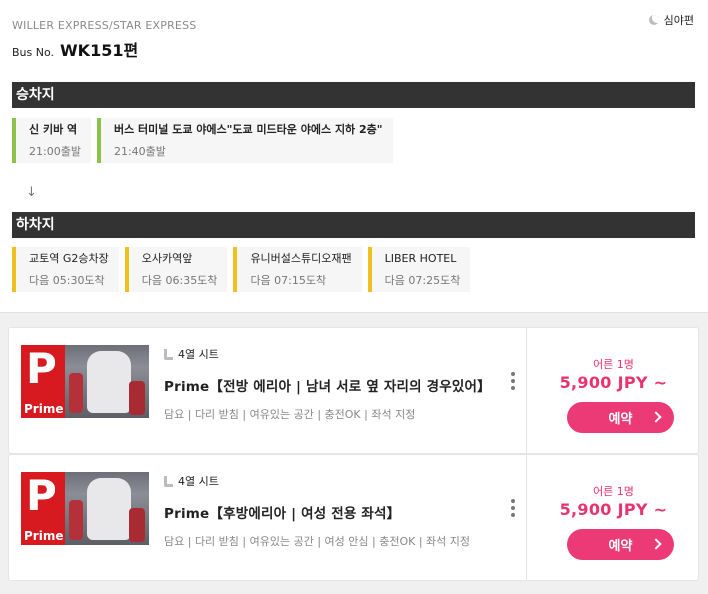 The width and height of the screenshot is (708, 594). What do you see at coordinates (179, 280) in the screenshot?
I see `stop-time: 다음 06:35도착` at bounding box center [179, 280].